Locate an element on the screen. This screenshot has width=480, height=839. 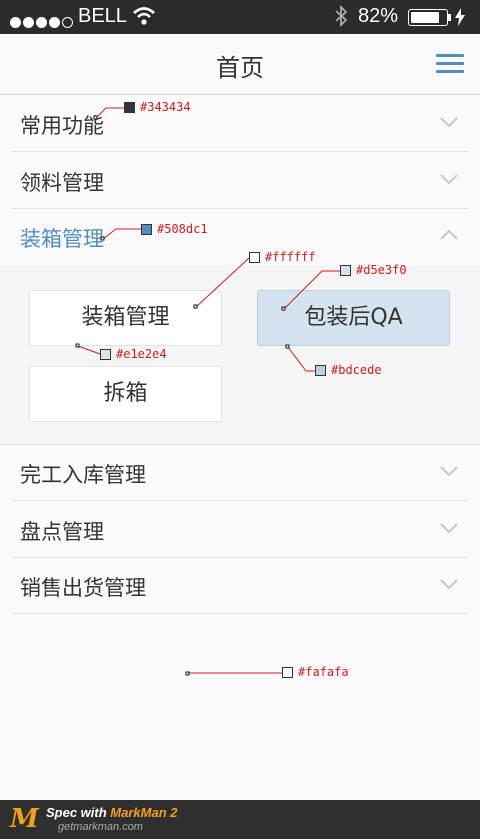
accordion-item-label: 装箱管理 is located at coordinates (62, 239).